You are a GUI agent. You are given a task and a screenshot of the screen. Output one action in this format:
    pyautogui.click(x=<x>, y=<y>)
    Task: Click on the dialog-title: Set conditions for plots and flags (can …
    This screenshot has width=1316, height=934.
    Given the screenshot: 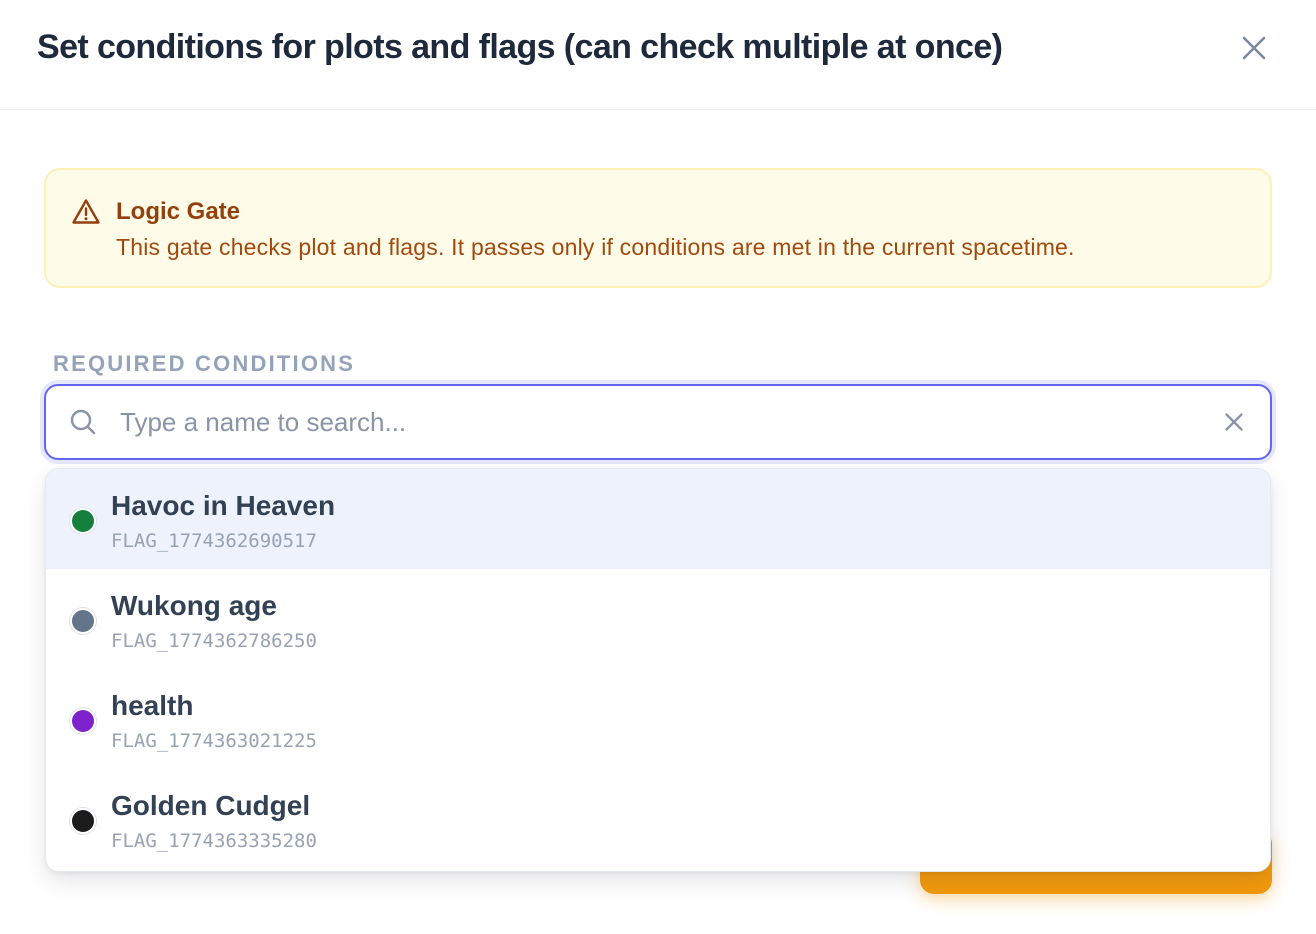 What is the action you would take?
    pyautogui.click(x=520, y=47)
    